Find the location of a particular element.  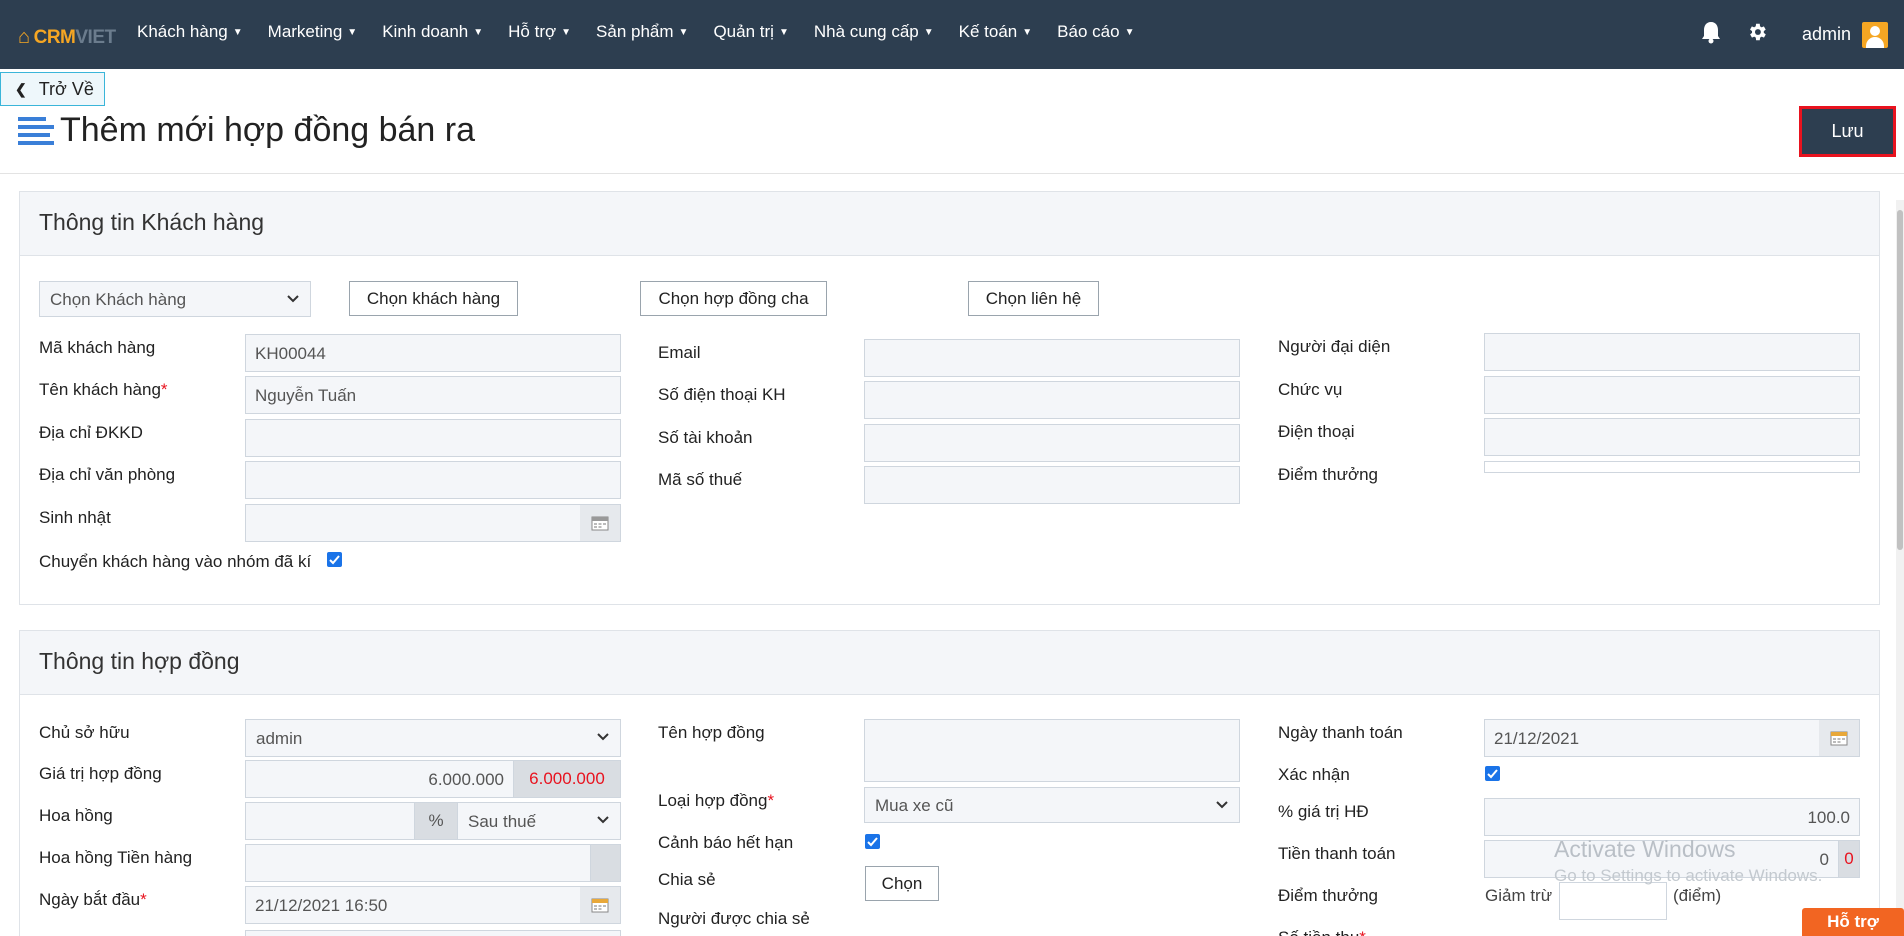

registered-address-input is located at coordinates (433, 438).